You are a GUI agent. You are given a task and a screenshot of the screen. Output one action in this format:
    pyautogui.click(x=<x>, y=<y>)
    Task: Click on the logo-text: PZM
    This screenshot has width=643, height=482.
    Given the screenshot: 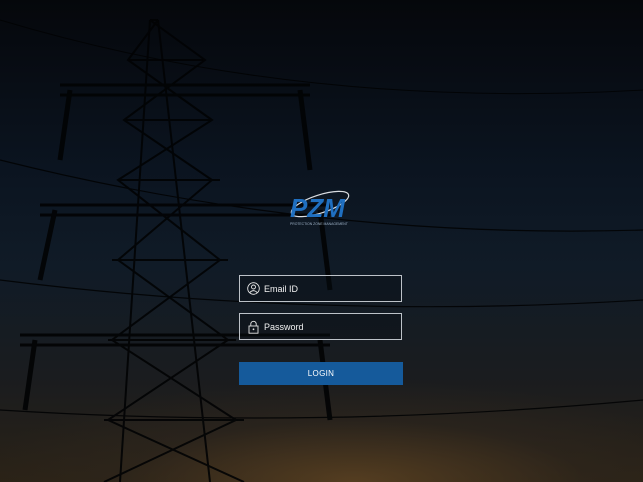 What is the action you would take?
    pyautogui.click(x=318, y=208)
    